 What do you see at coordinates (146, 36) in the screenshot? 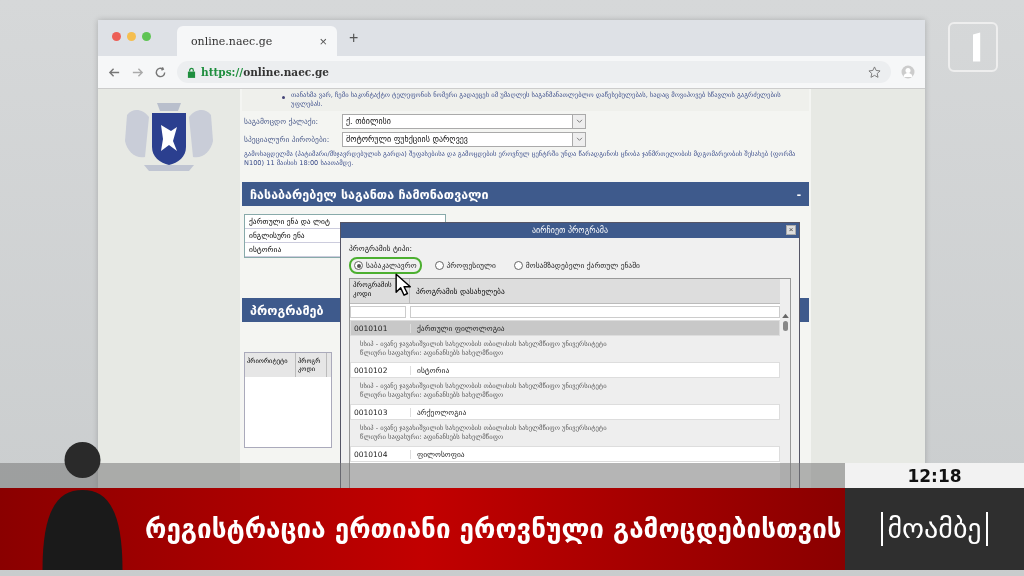
I see `maximize-window-icon` at bounding box center [146, 36].